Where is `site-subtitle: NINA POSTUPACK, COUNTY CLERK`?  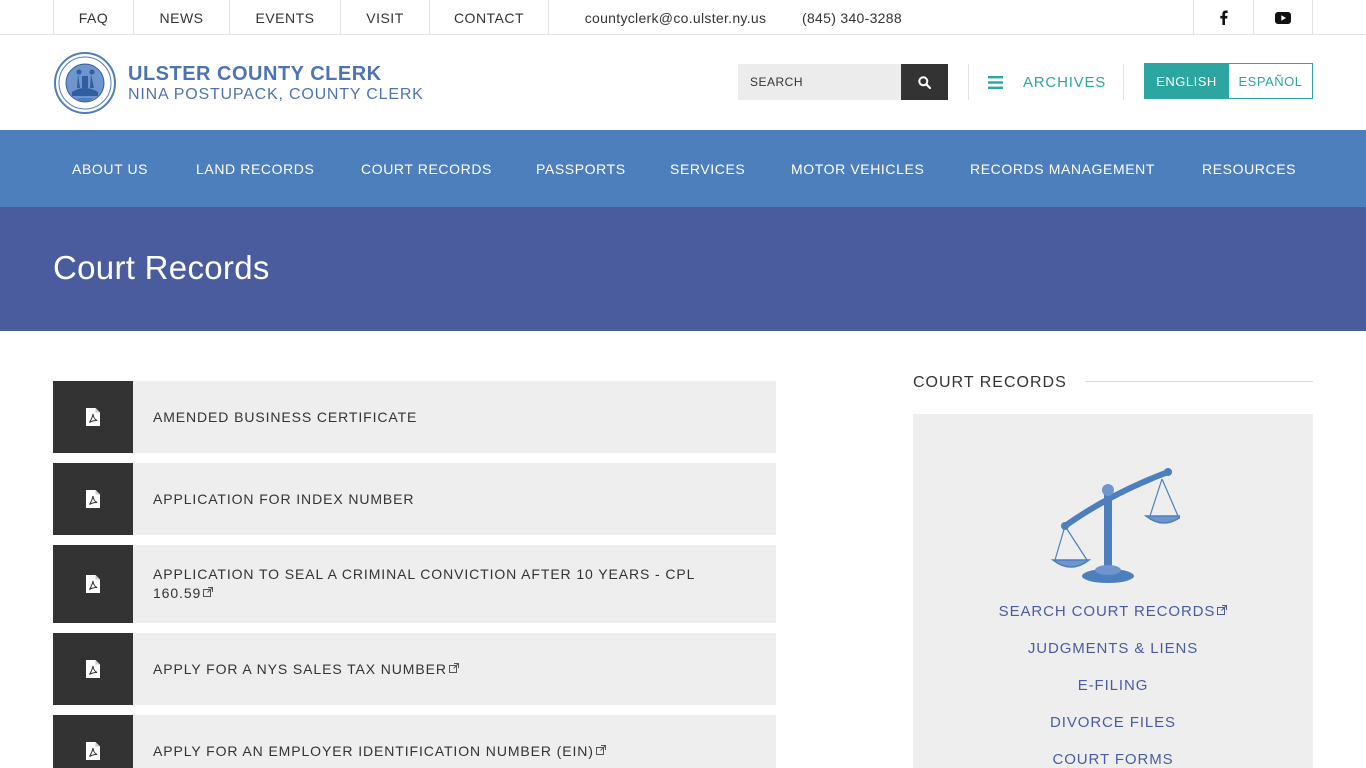
site-subtitle: NINA POSTUPACK, COUNTY CLERK is located at coordinates (276, 94).